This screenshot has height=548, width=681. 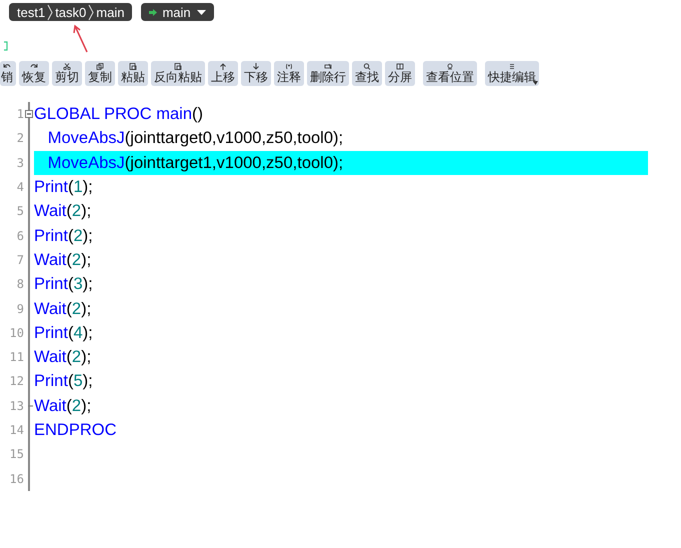 What do you see at coordinates (20, 235) in the screenshot?
I see `line-number: 6` at bounding box center [20, 235].